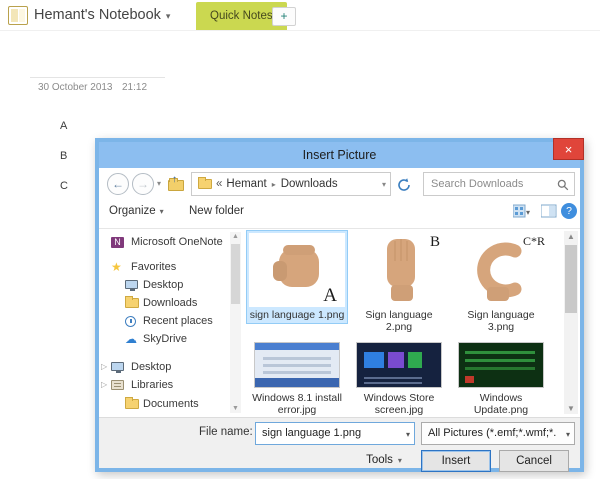 The height and width of the screenshot is (479, 600). Describe the element at coordinates (404, 185) in the screenshot. I see `refresh-button` at that location.